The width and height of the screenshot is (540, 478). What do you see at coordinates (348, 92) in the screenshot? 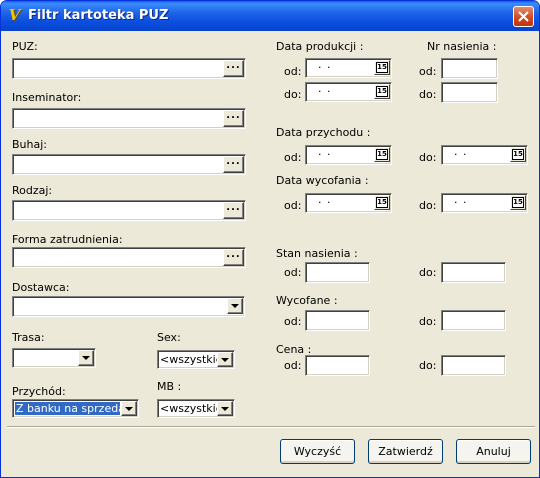
I see `data-produkcji-do-picker: · · 15` at bounding box center [348, 92].